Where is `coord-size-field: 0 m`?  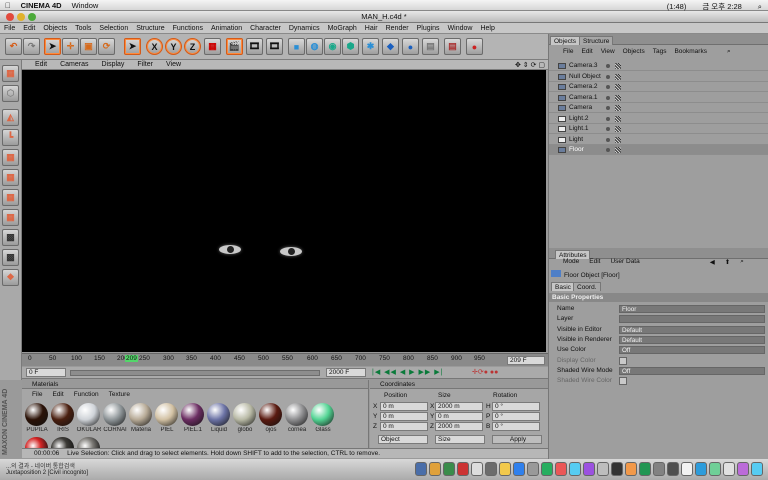 coord-size-field: 0 m is located at coordinates (459, 416).